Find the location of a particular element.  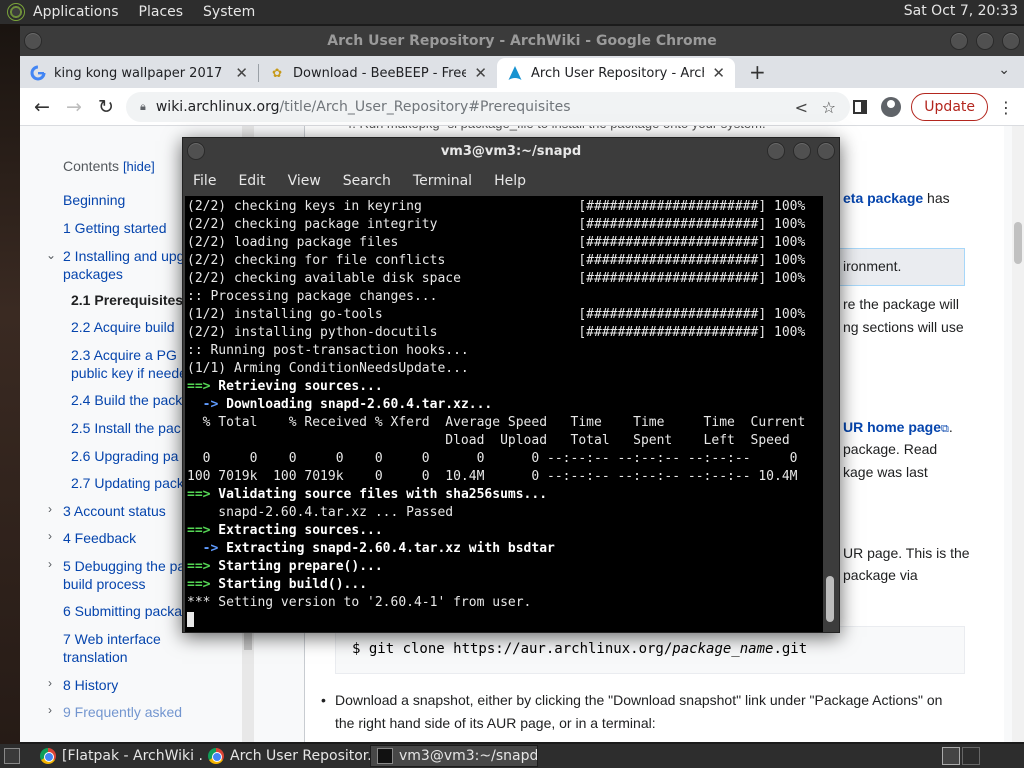

aur-home-line: UR home page⧉. is located at coordinates (898, 427).